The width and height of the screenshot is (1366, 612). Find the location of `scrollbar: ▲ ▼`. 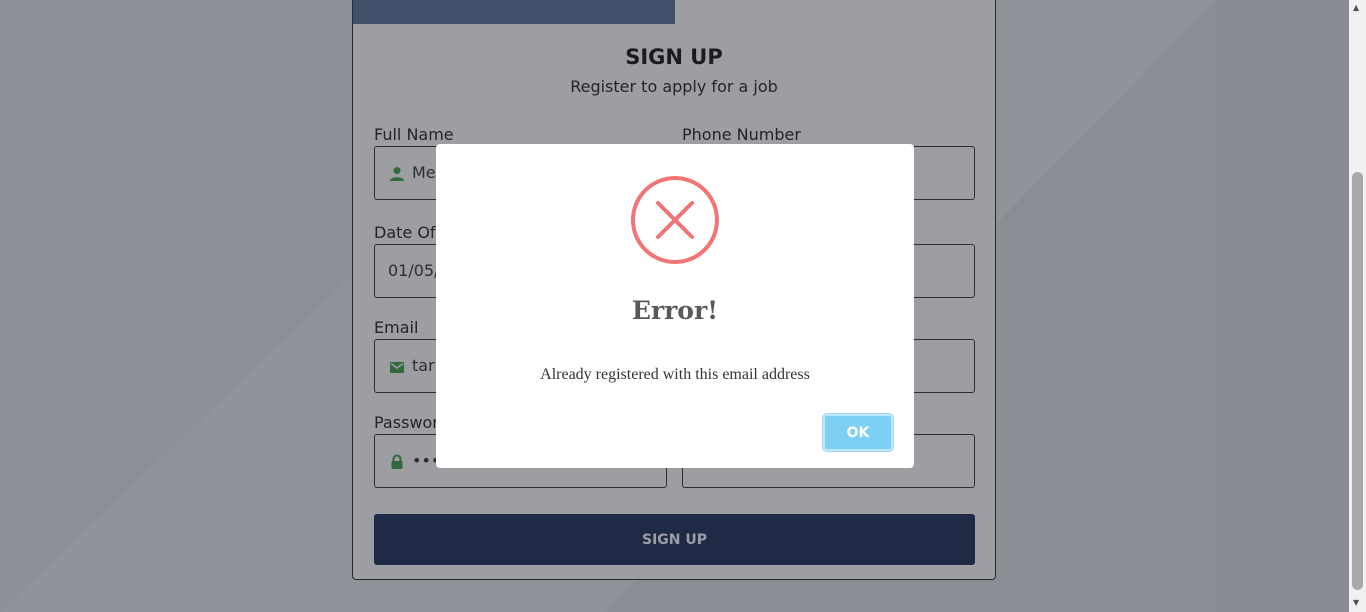

scrollbar: ▲ ▼ is located at coordinates (1357, 306).